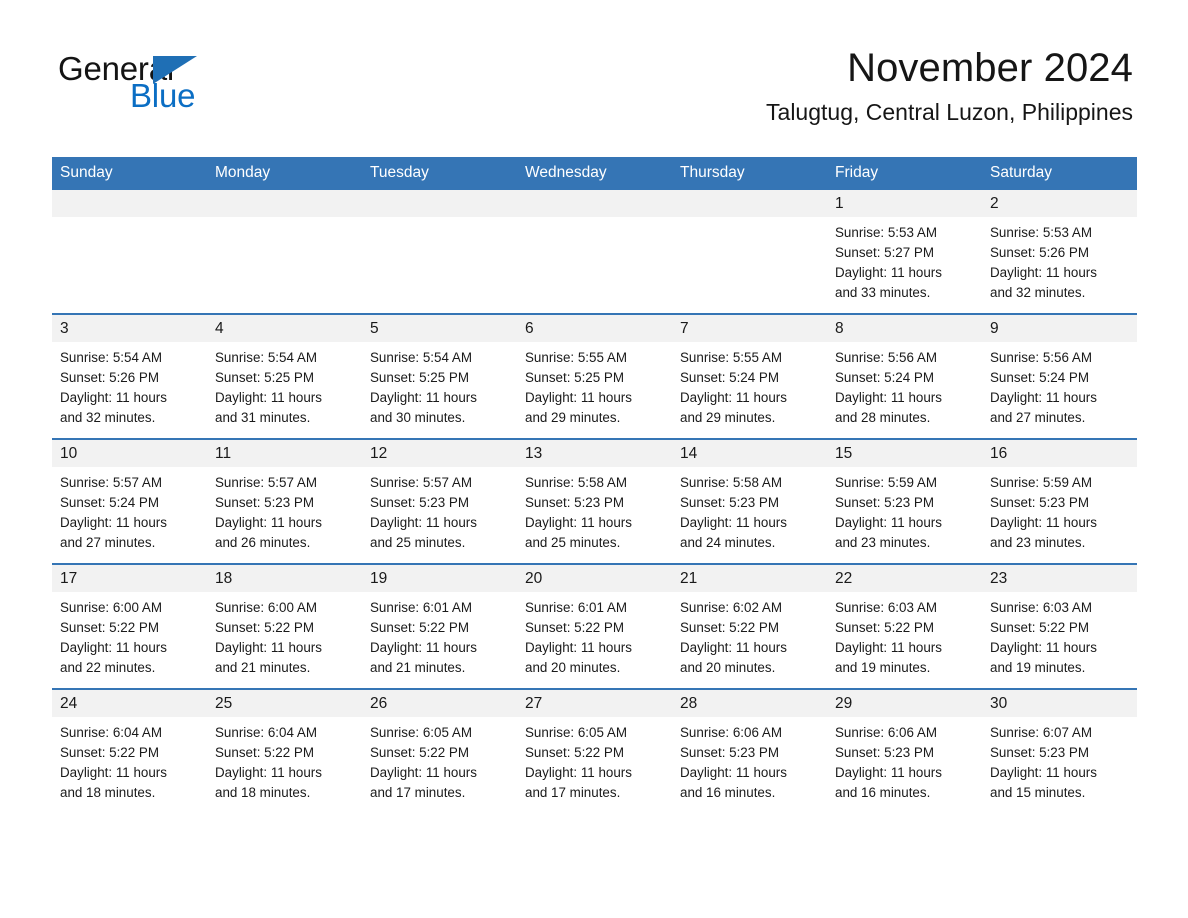 The image size is (1188, 918). Describe the element at coordinates (749, 328) in the screenshot. I see `day-number: 7` at that location.